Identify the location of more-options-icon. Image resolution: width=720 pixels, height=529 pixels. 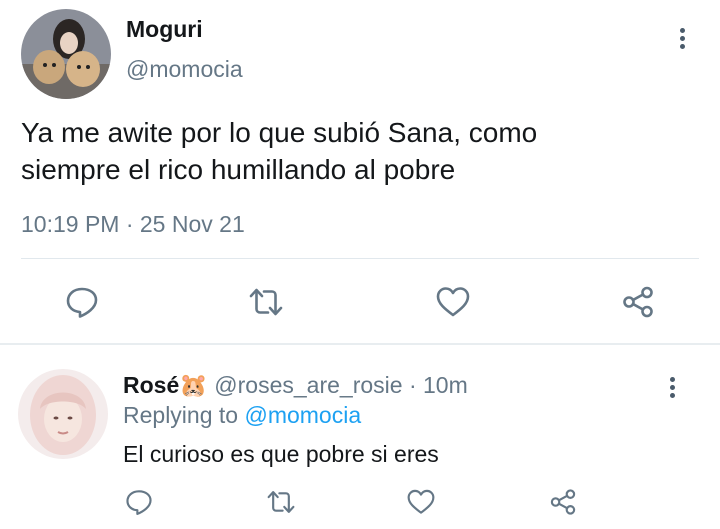
(682, 38).